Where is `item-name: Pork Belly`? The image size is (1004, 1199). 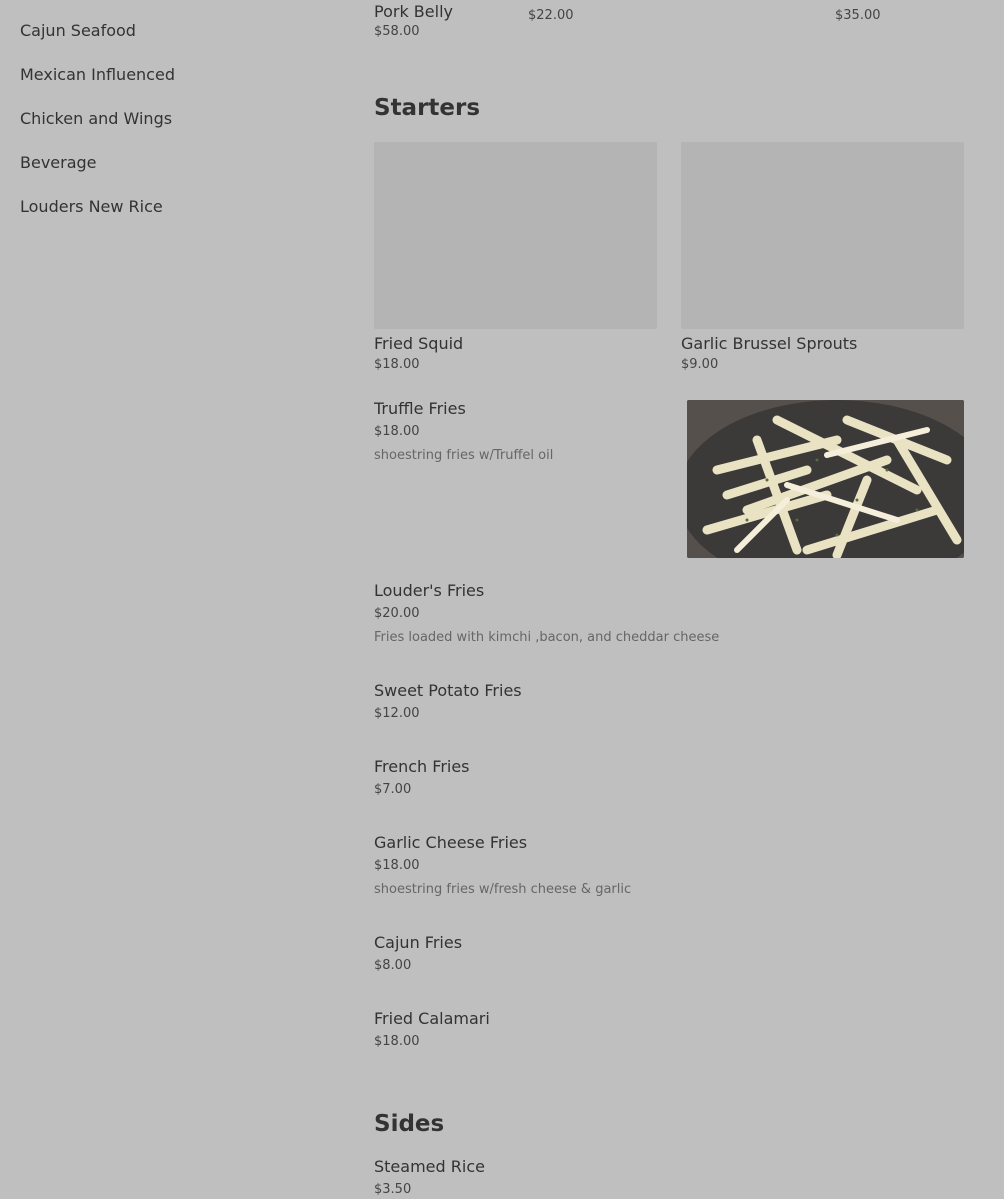
item-name: Pork Belly is located at coordinates (413, 11).